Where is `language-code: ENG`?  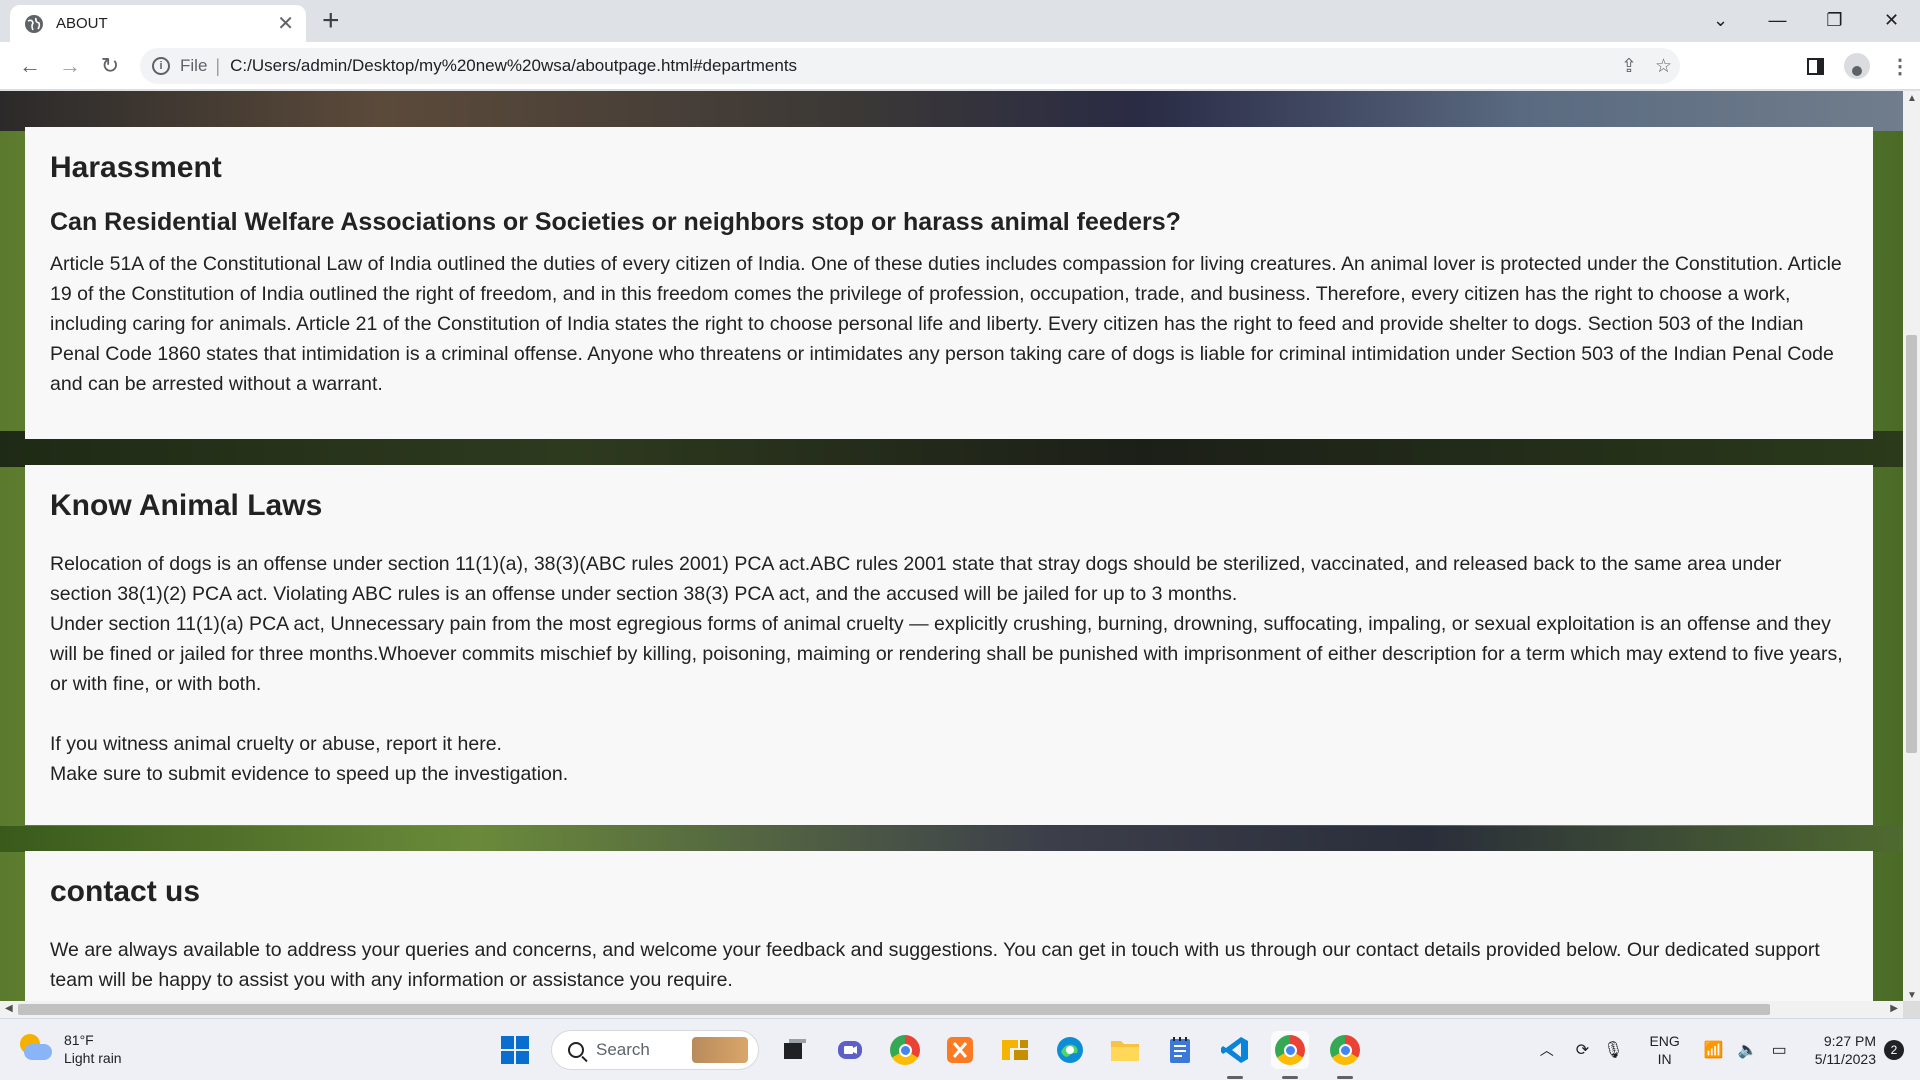
language-code: ENG is located at coordinates (1664, 1041).